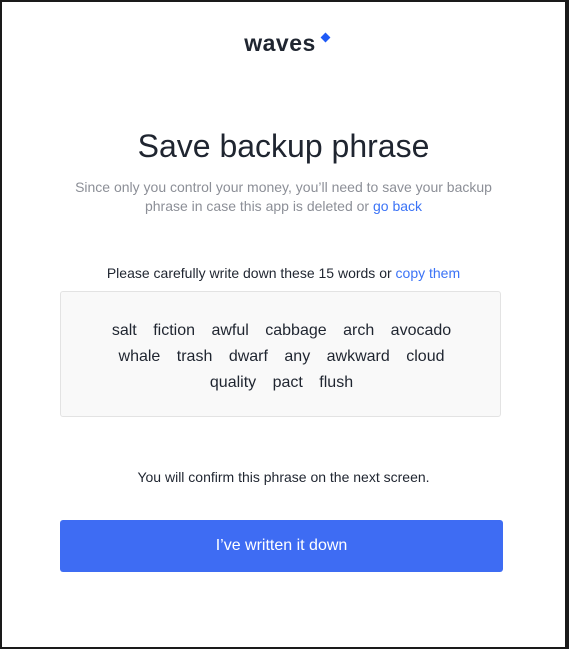 The height and width of the screenshot is (649, 569). What do you see at coordinates (428, 273) in the screenshot?
I see `copy-them-link: copy them` at bounding box center [428, 273].